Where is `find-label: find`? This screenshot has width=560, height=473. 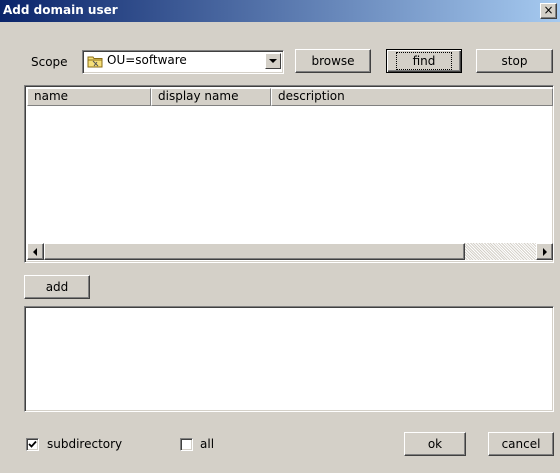 find-label: find is located at coordinates (424, 61).